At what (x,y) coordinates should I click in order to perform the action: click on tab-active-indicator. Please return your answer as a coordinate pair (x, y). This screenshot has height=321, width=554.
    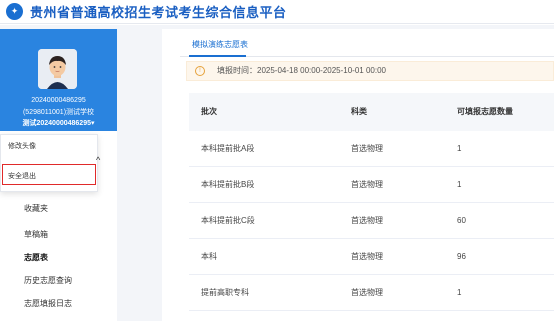
    Looking at the image, I should click on (217, 56).